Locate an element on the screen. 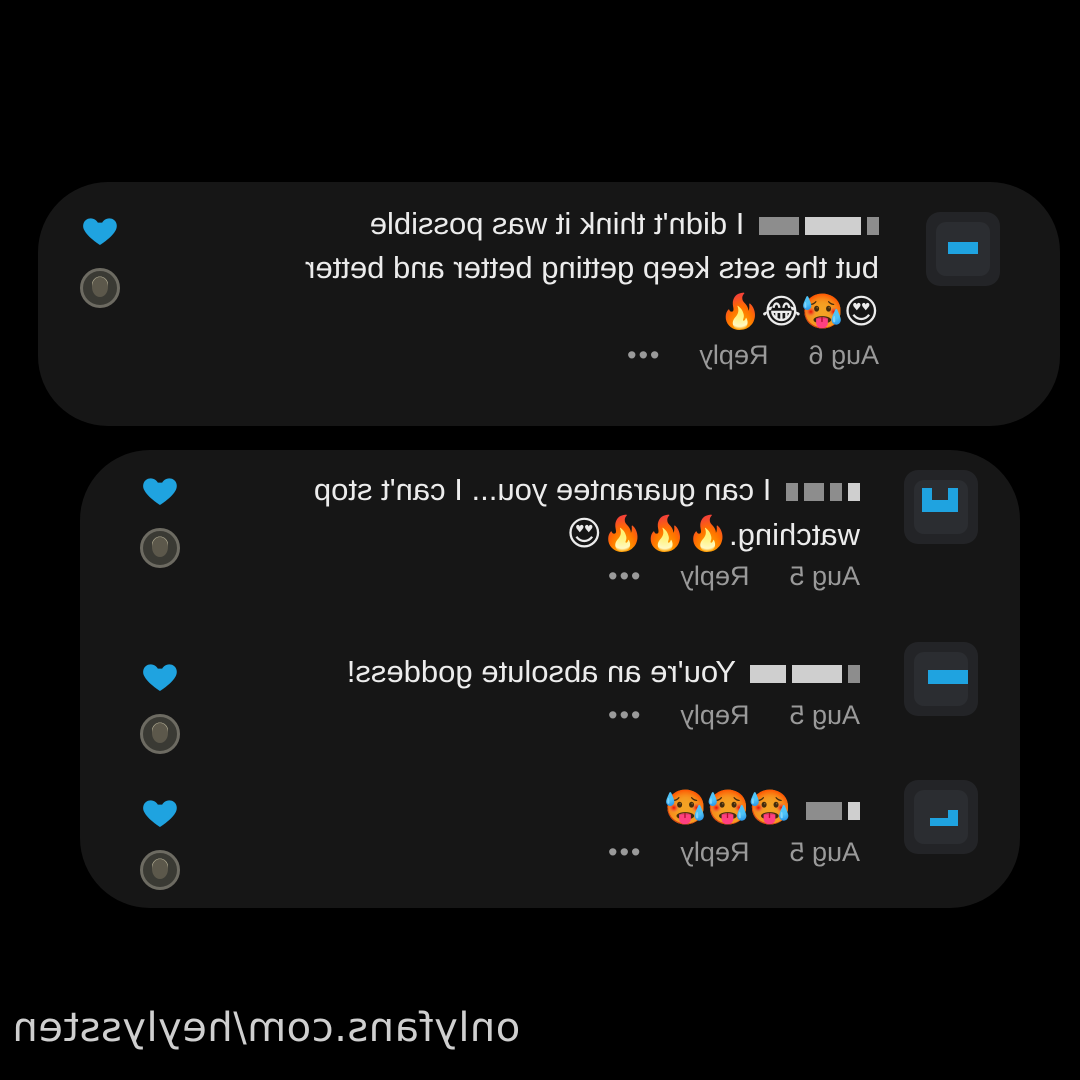  comment-emojis: 😍🥵😂🔥 is located at coordinates (592, 312).